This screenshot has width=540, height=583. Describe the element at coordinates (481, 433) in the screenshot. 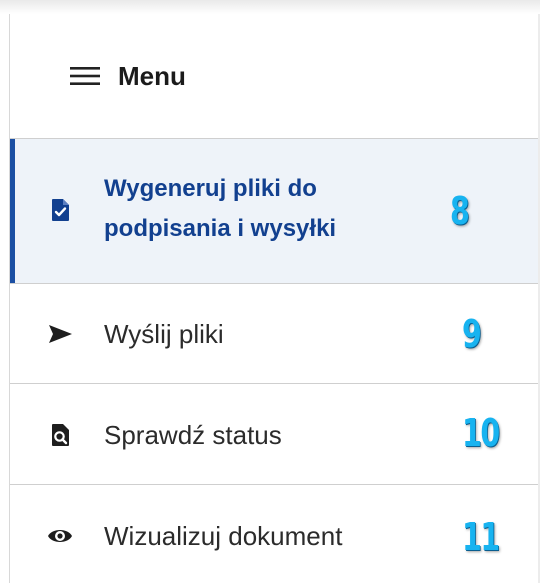

I see `step-number-badge: 10` at that location.